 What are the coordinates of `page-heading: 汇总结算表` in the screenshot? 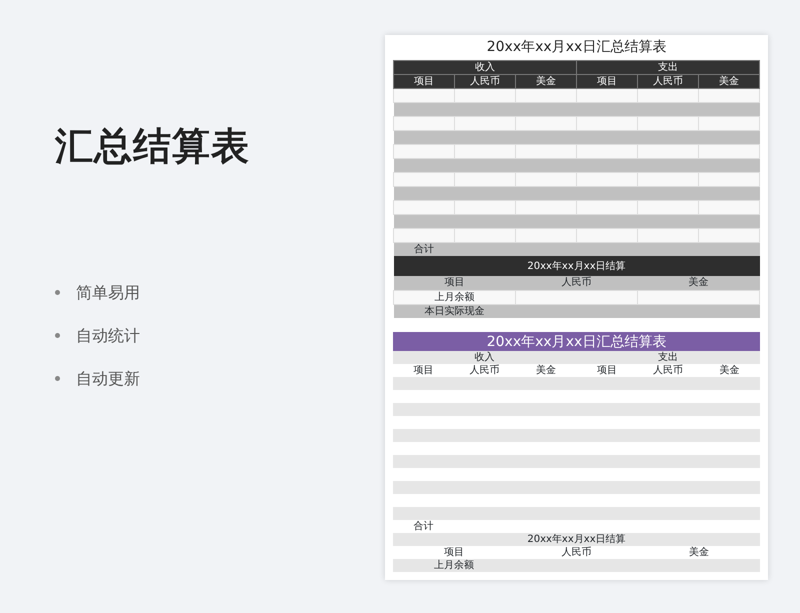 It's located at (153, 146).